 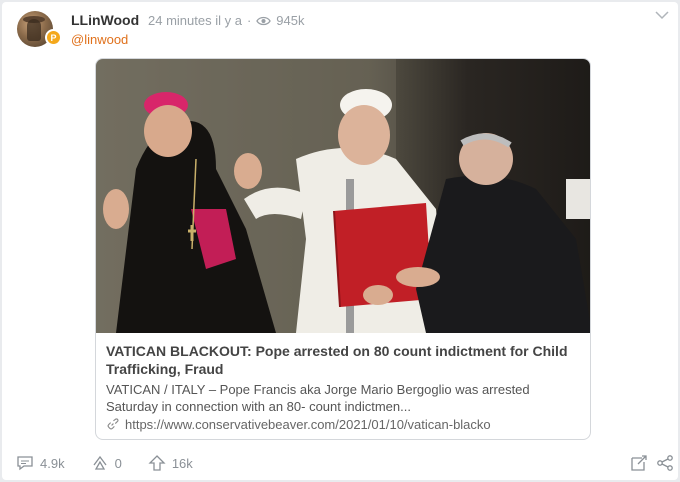 What do you see at coordinates (52, 463) in the screenshot?
I see `comment-count: 4.9k` at bounding box center [52, 463].